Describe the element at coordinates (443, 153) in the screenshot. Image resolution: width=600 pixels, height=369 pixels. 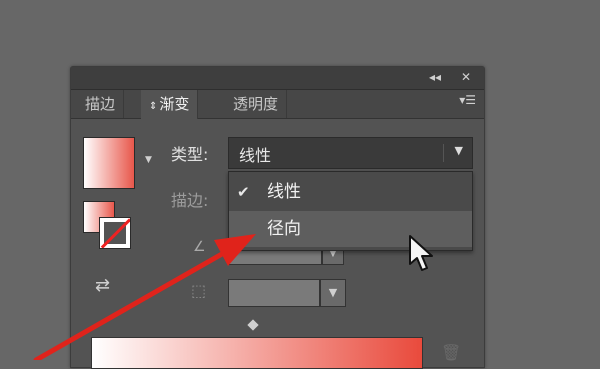
I see `select-separator` at that location.